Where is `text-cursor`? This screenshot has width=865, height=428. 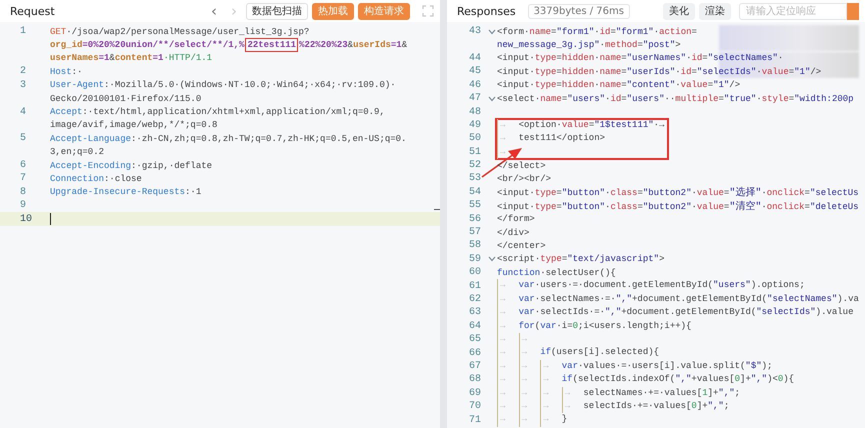
text-cursor is located at coordinates (50, 219).